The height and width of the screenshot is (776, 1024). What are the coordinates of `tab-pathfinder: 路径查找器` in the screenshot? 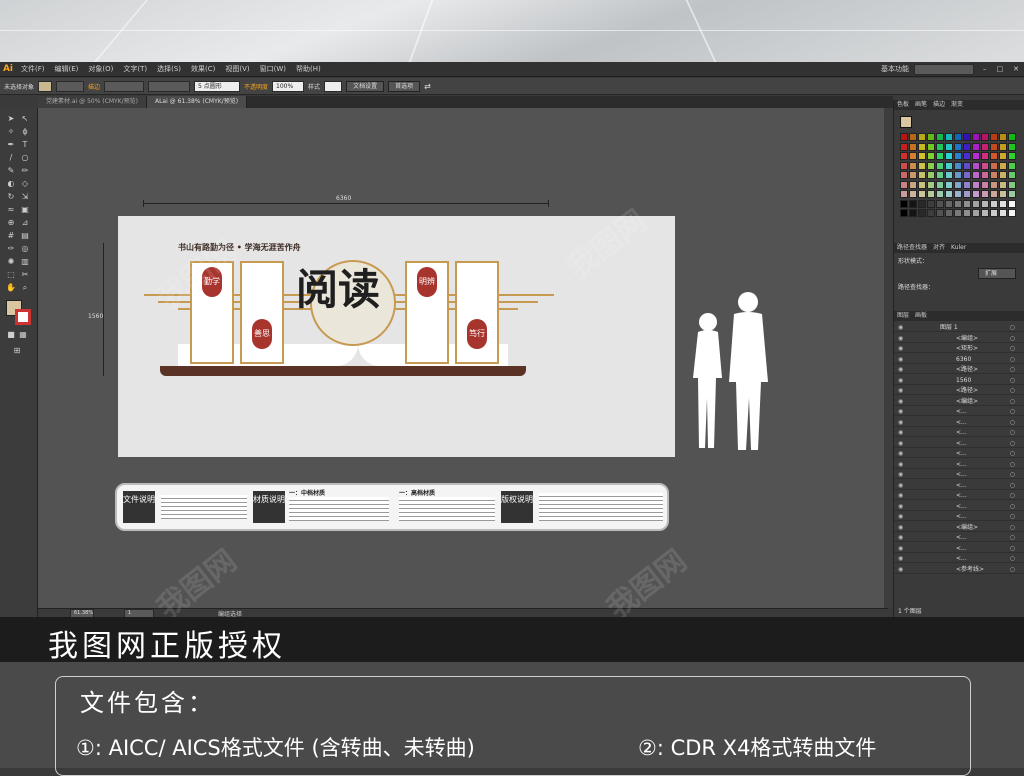 It's located at (912, 248).